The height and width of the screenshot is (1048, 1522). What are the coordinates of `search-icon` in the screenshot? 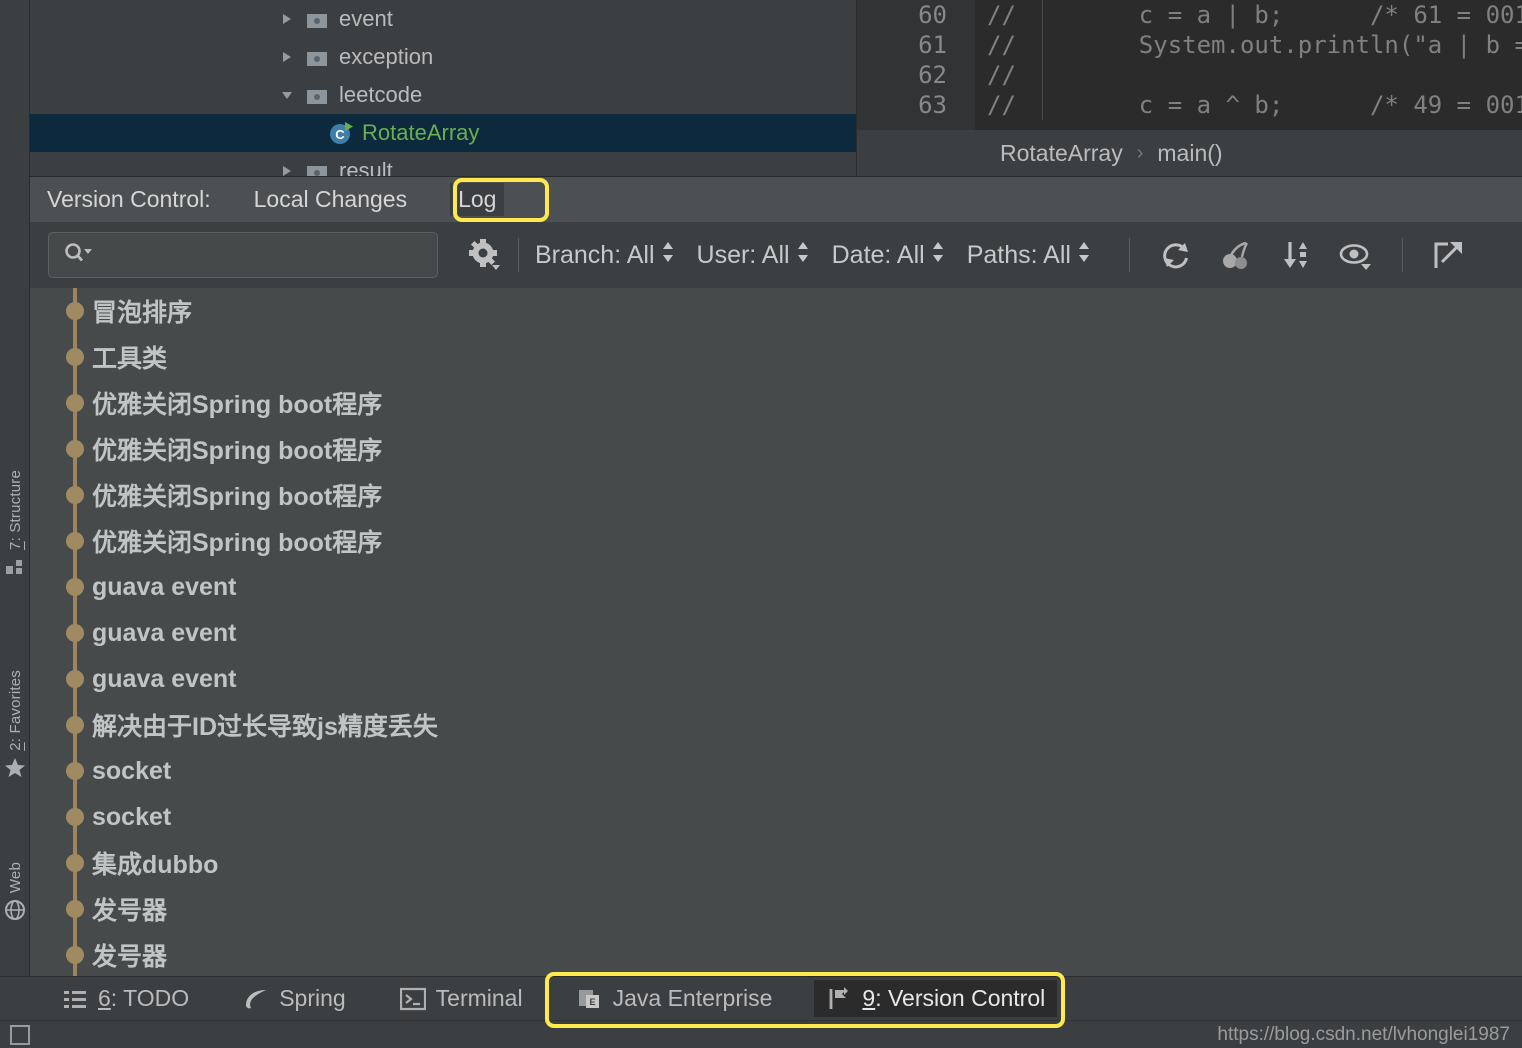 It's located at (78, 255).